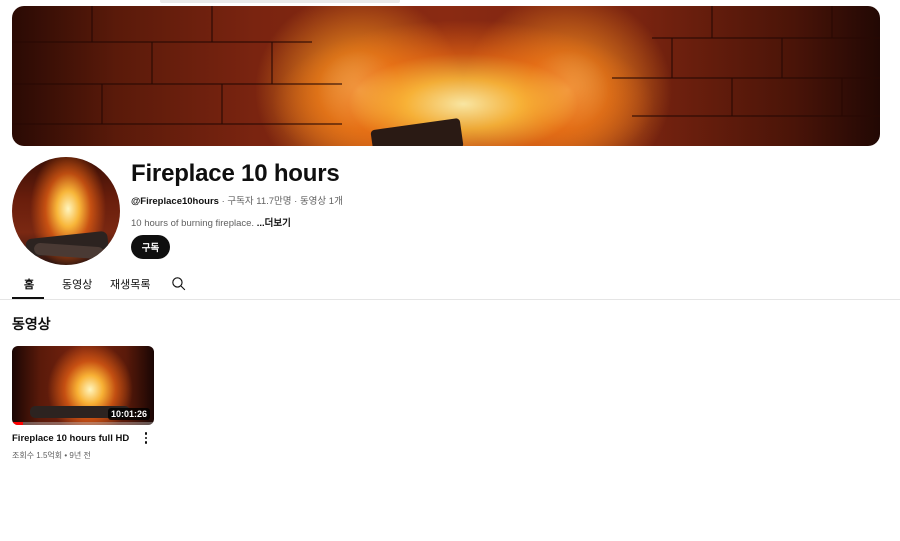  I want to click on channel-title: Fireplace 10 hours, so click(235, 173).